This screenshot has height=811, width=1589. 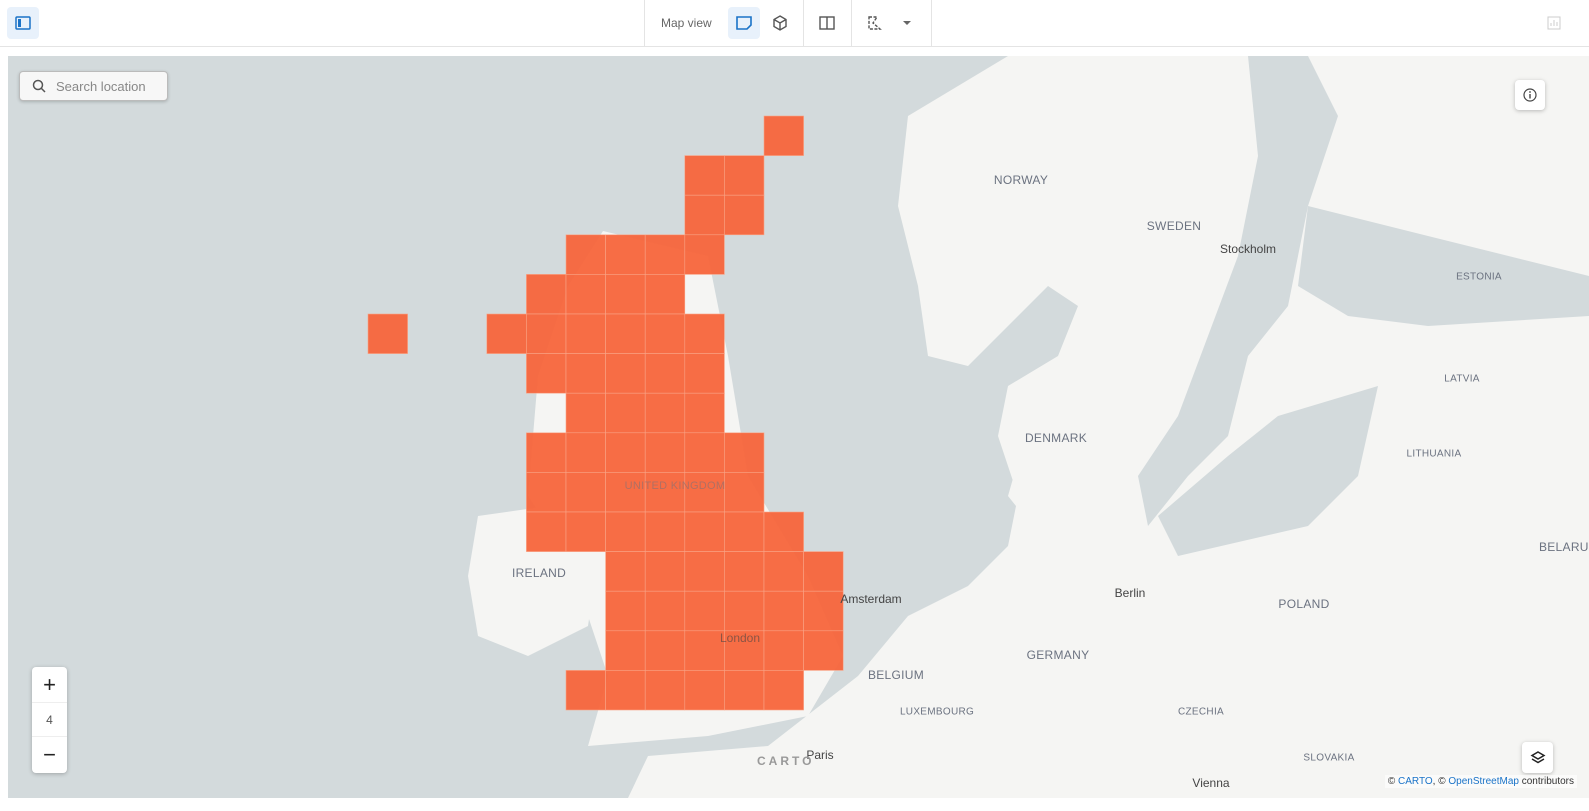 I want to click on split-view-button, so click(x=827, y=23).